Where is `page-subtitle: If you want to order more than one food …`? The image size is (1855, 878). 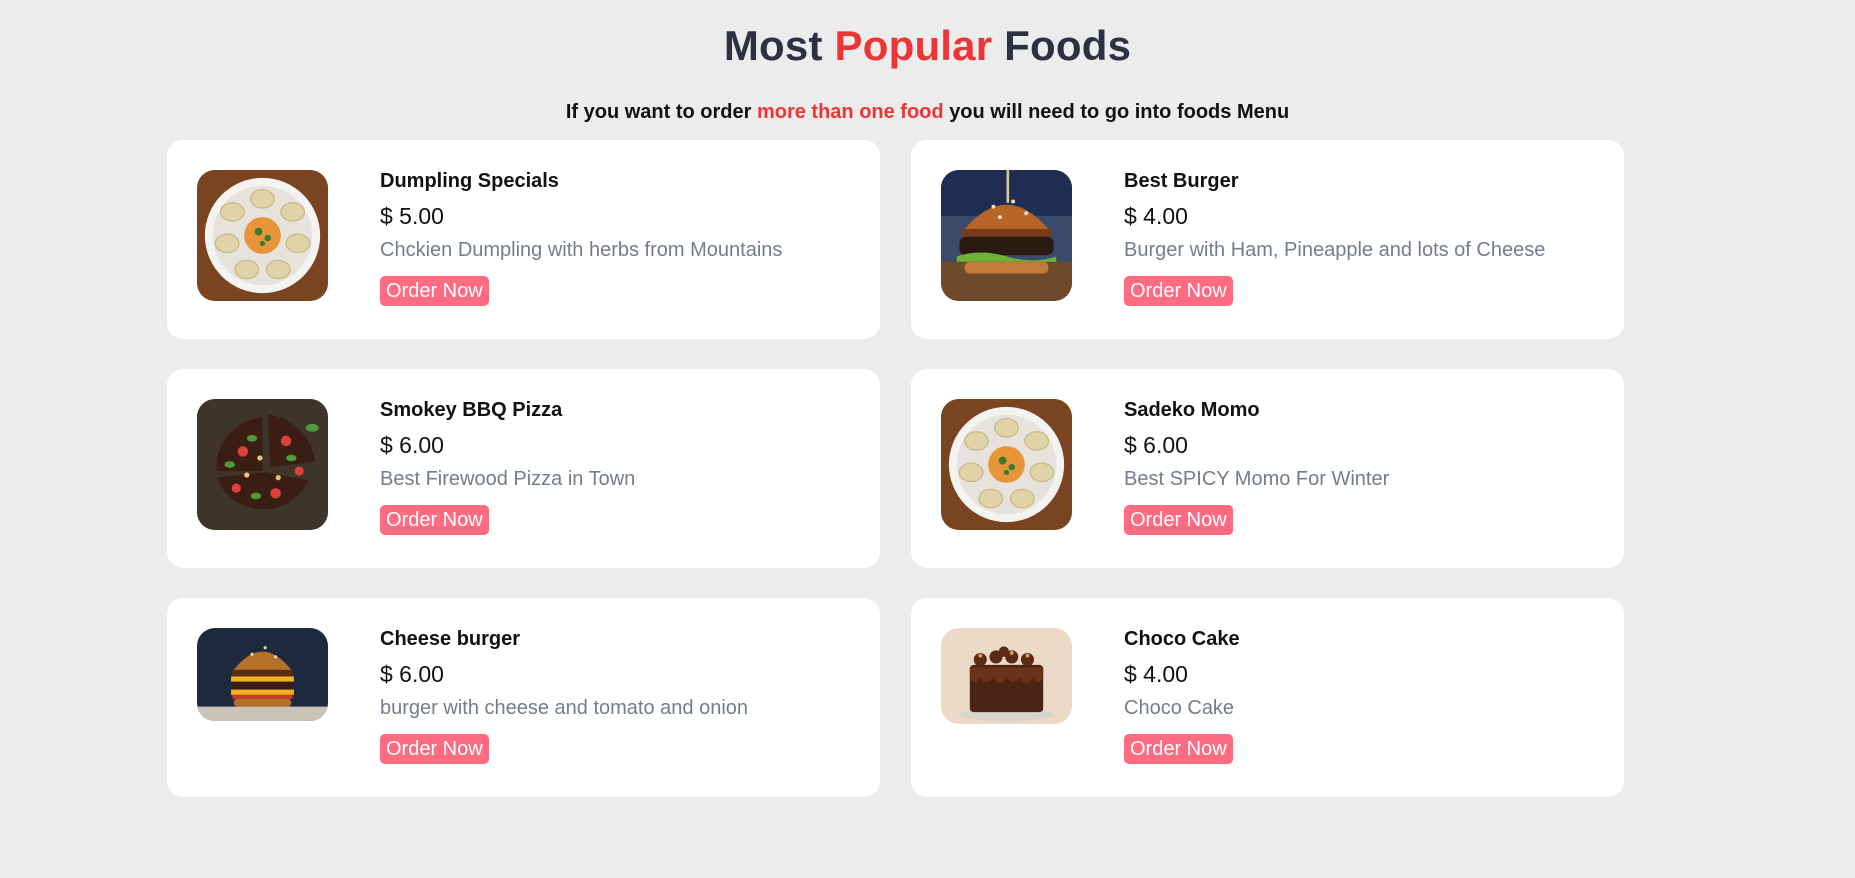 page-subtitle: If you want to order more than one food … is located at coordinates (927, 112).